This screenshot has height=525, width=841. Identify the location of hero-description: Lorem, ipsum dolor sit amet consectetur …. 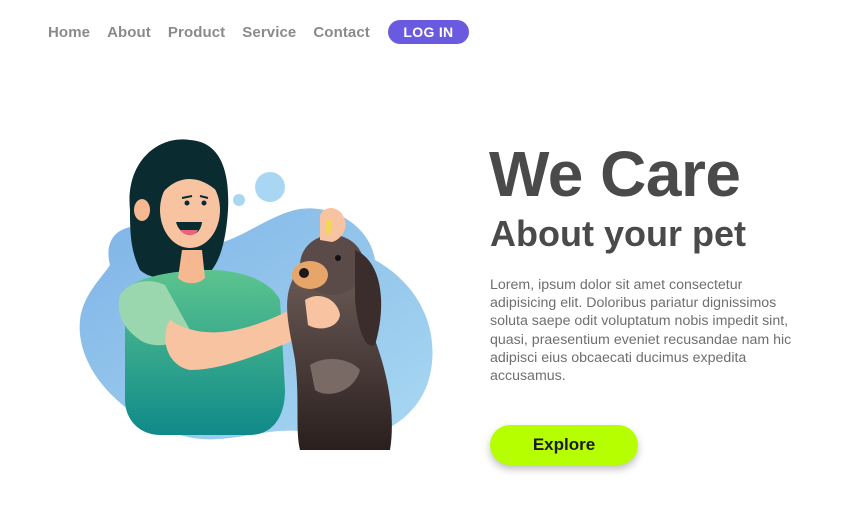
(641, 331).